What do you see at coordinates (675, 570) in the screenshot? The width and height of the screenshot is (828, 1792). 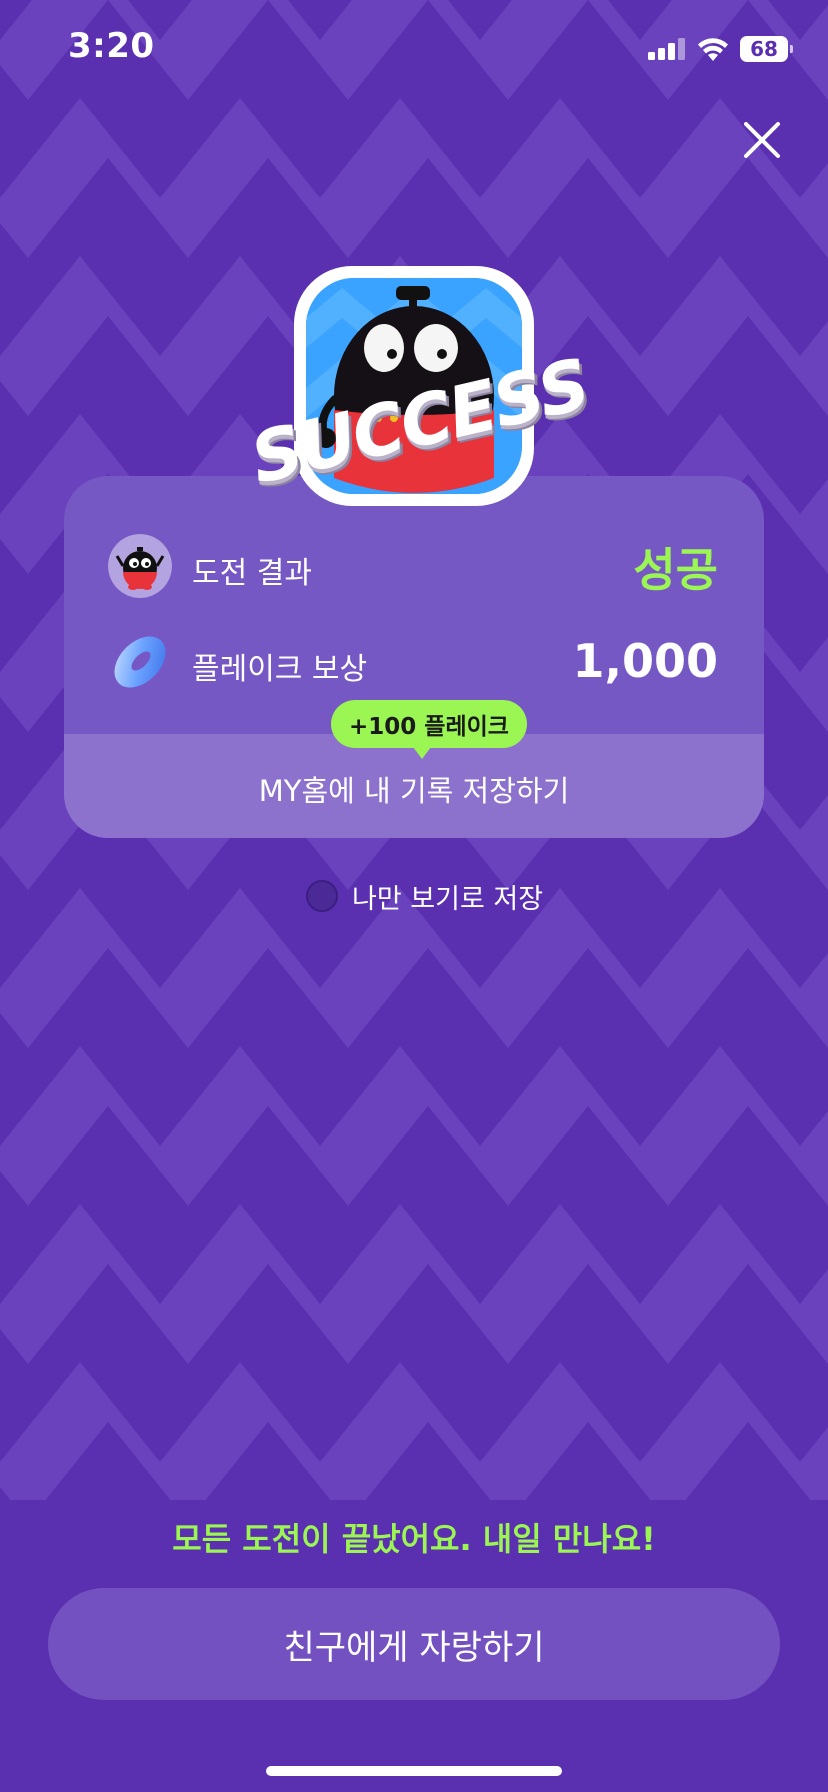 I see `challenge-result-value: 성공` at bounding box center [675, 570].